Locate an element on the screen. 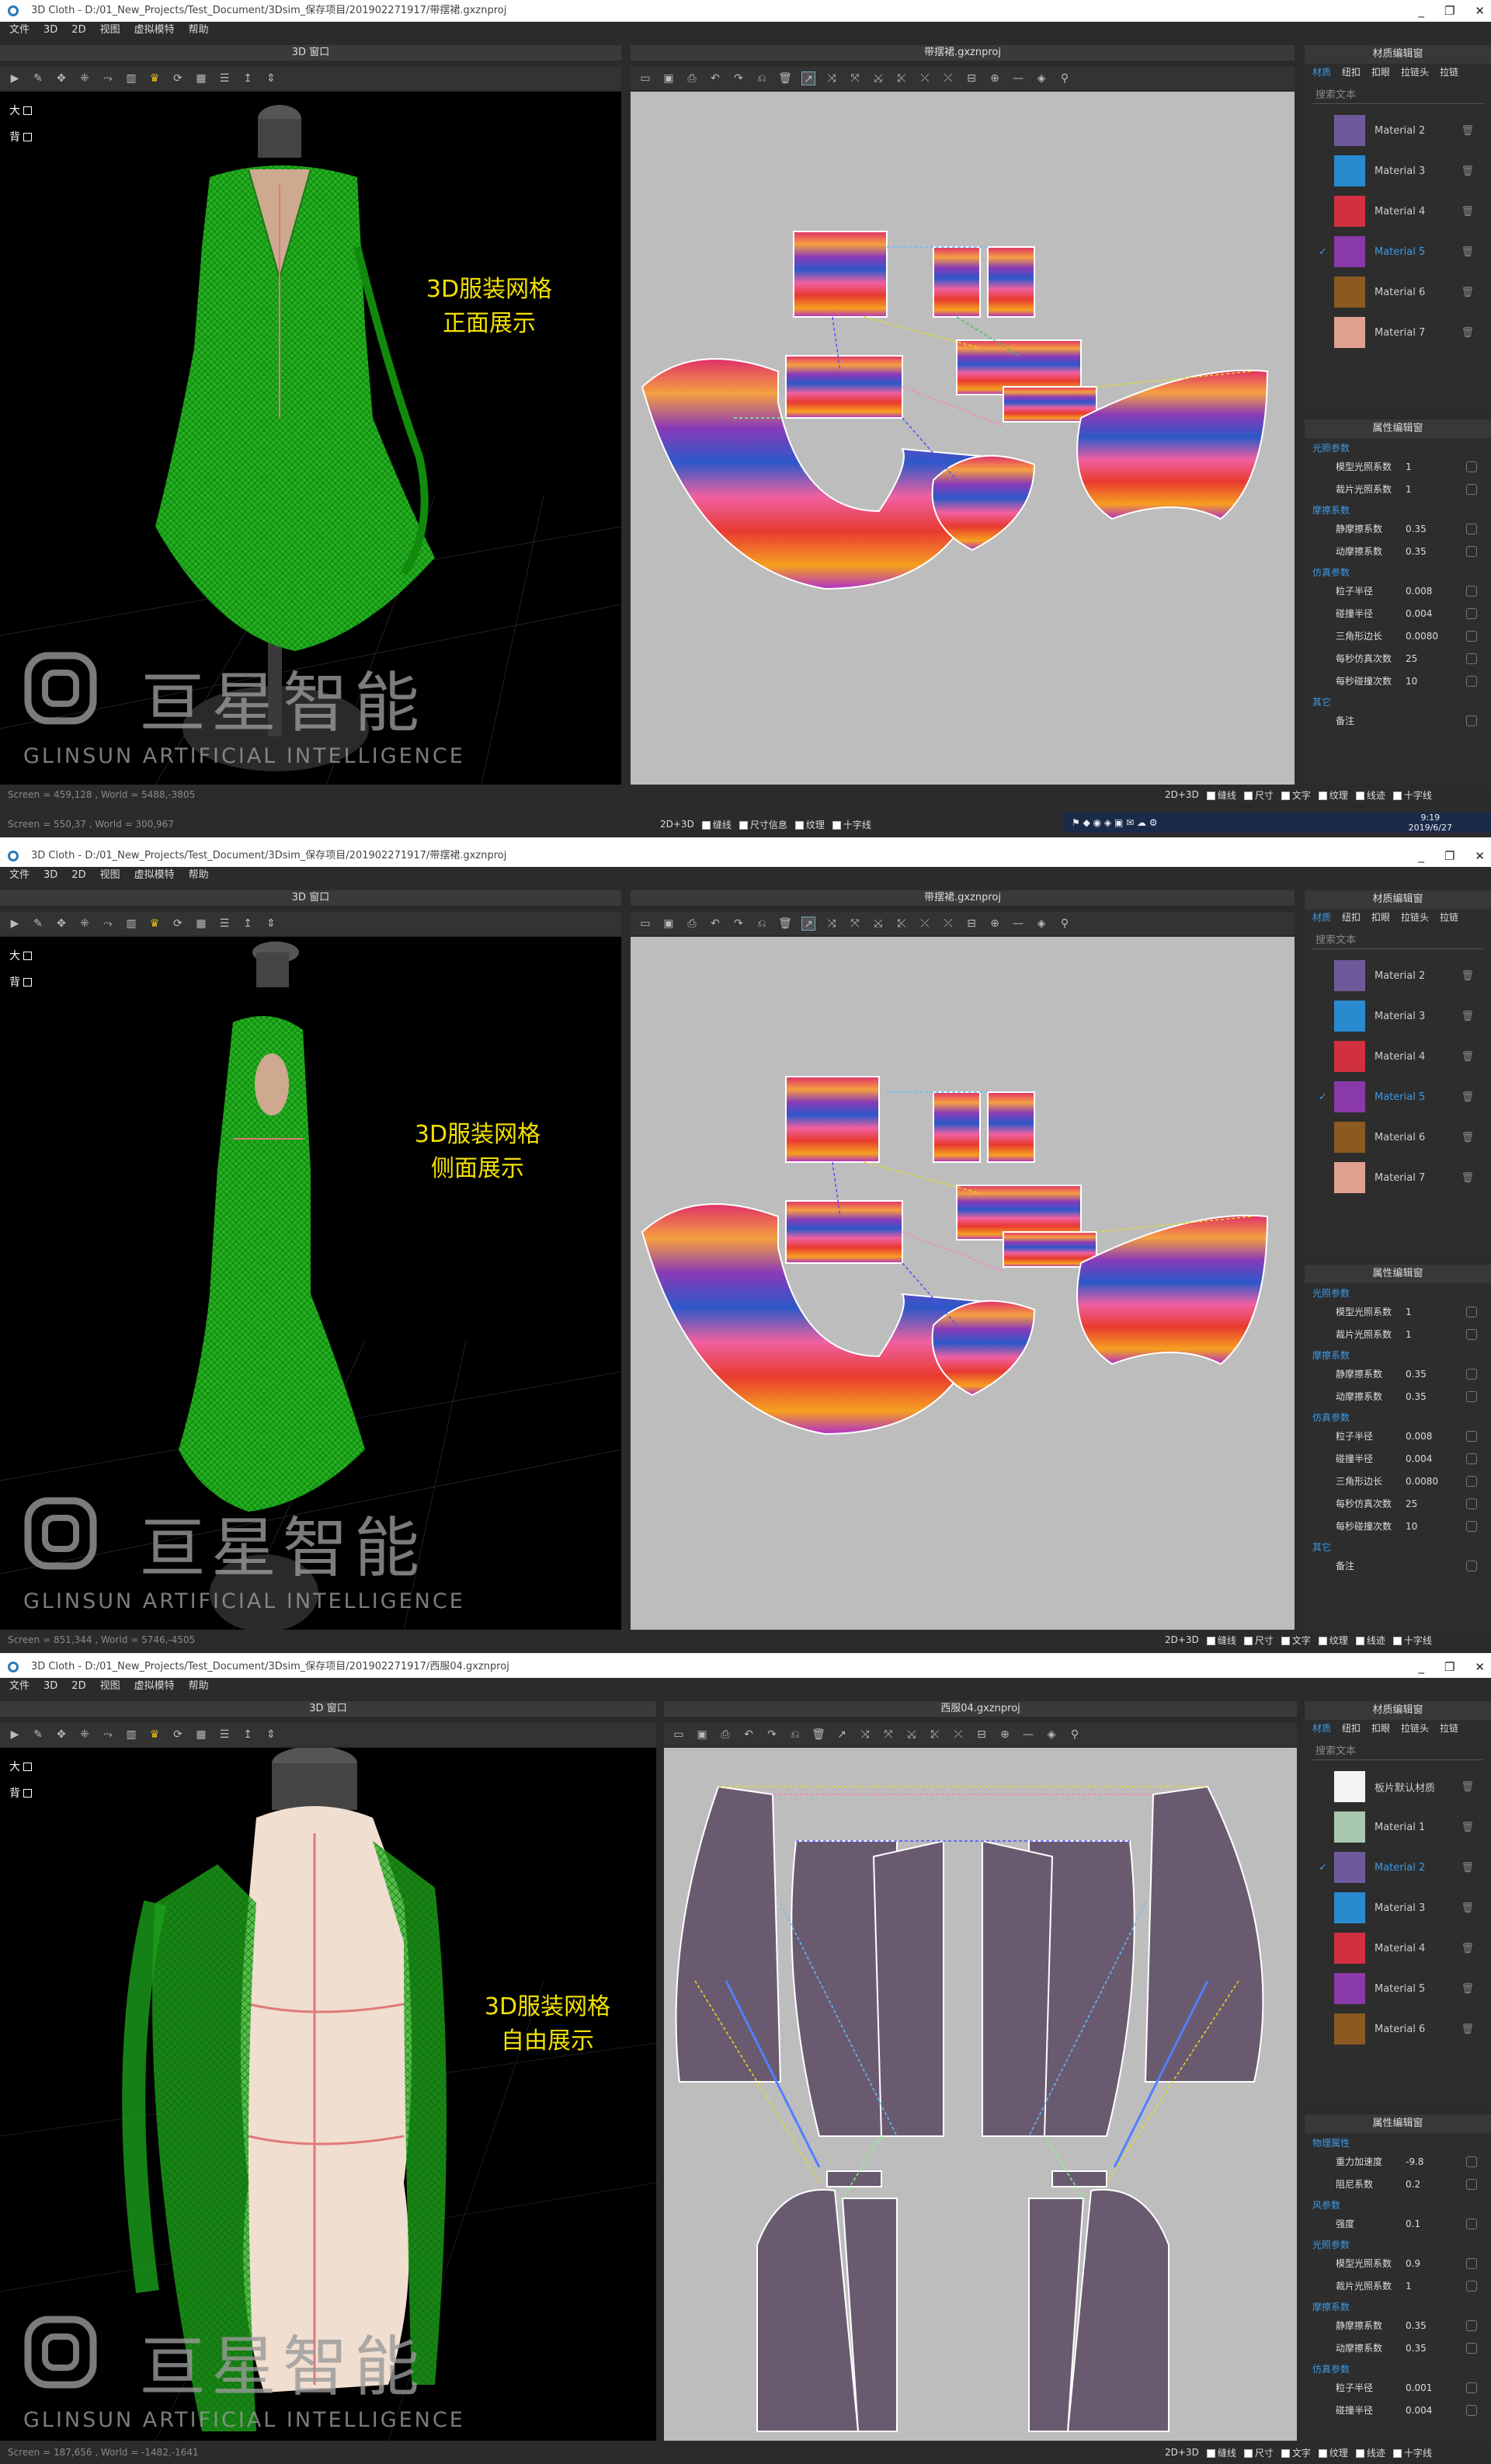 Image resolution: width=1491 pixels, height=2464 pixels. line-icon: — is located at coordinates (1028, 1735).